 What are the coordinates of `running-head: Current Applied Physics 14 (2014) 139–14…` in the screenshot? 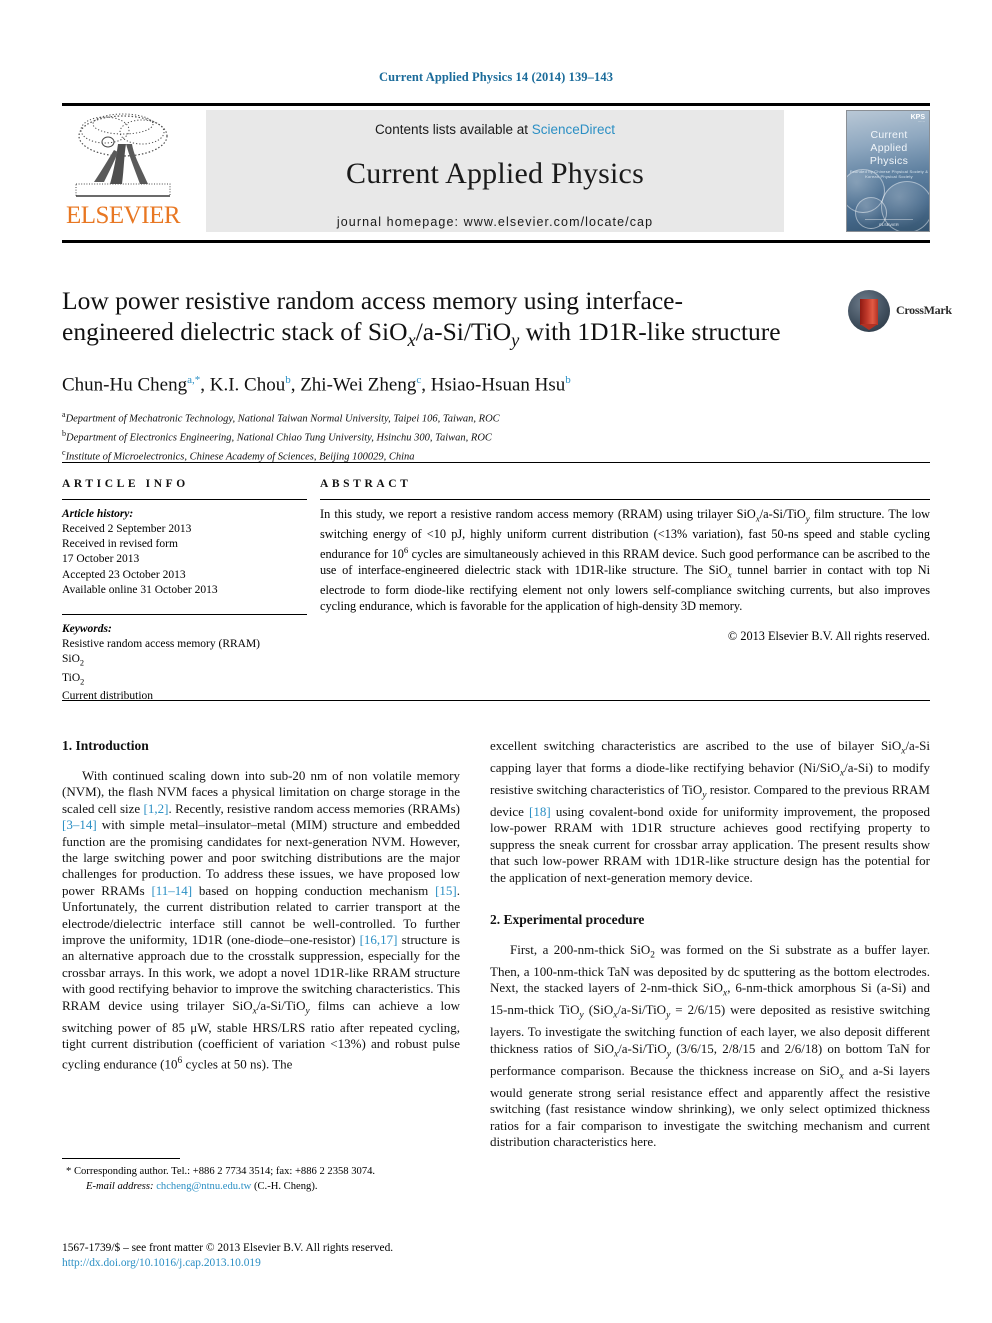 It's located at (496, 77).